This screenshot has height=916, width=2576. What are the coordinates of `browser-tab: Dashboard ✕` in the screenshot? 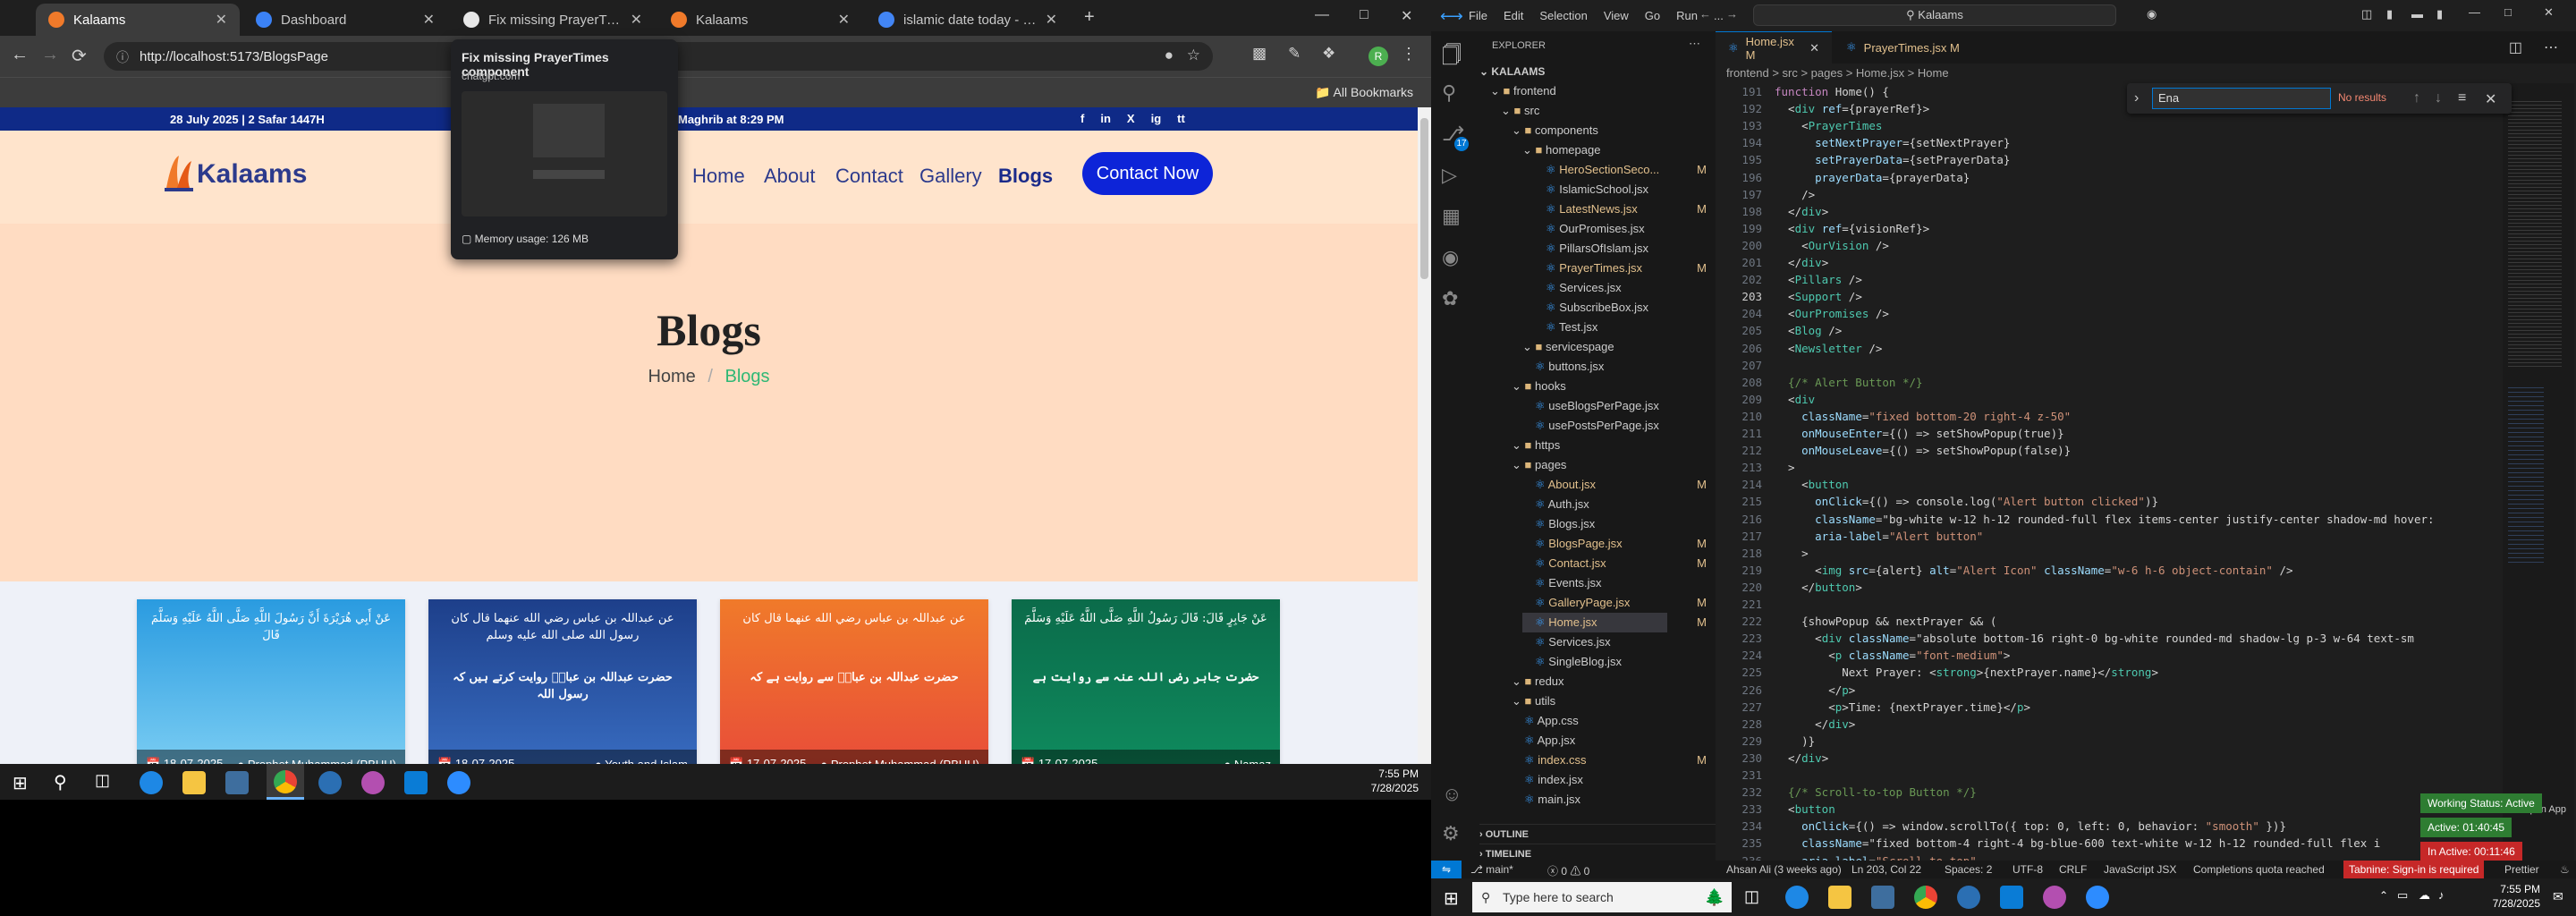 It's located at (345, 20).